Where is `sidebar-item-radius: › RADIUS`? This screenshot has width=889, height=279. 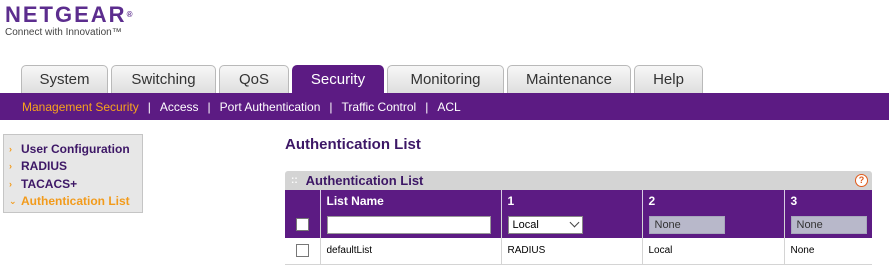
sidebar-item-radius: › RADIUS is located at coordinates (75, 167).